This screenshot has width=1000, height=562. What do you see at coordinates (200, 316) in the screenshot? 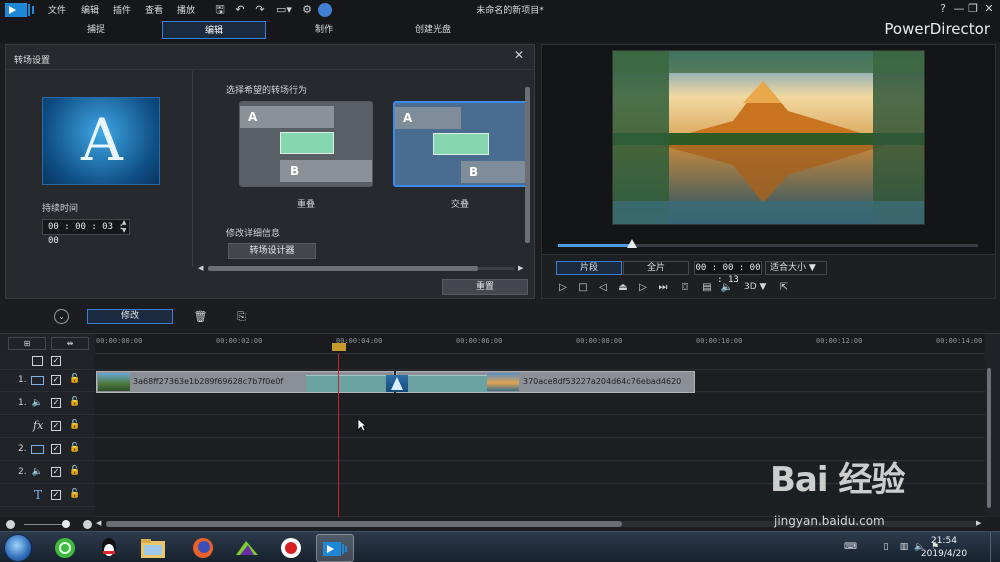
I see `trash-icon: 🗑` at bounding box center [200, 316].